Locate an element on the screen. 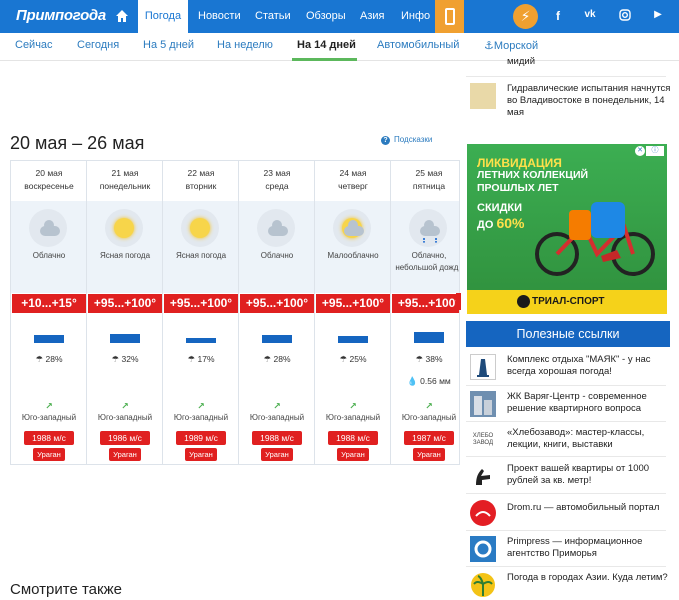 Image resolution: width=679 pixels, height=600 pixels. news-thumbnail is located at coordinates (483, 96).